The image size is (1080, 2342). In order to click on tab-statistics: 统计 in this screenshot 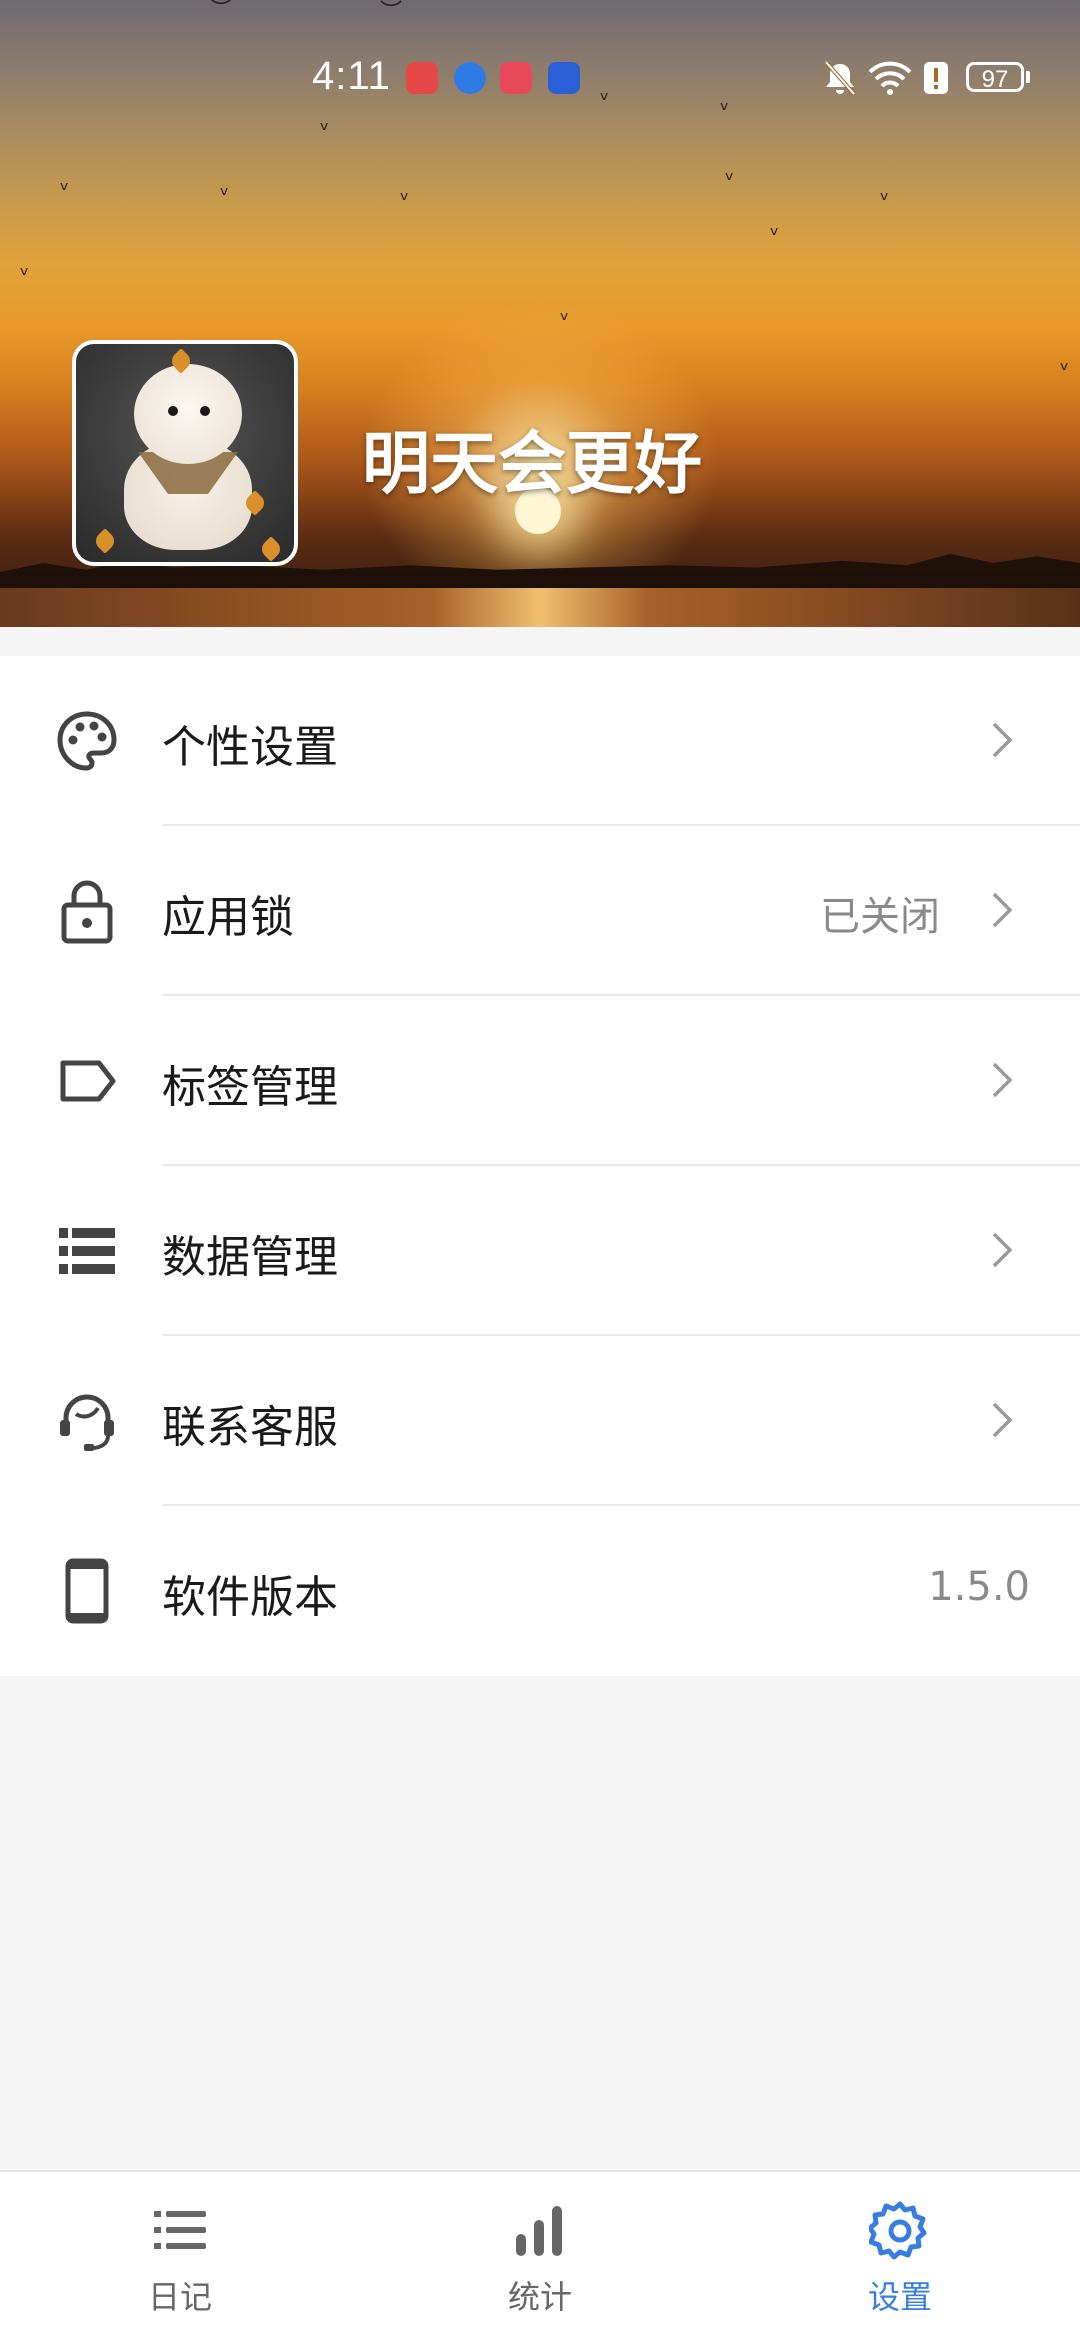, I will do `click(540, 2263)`.